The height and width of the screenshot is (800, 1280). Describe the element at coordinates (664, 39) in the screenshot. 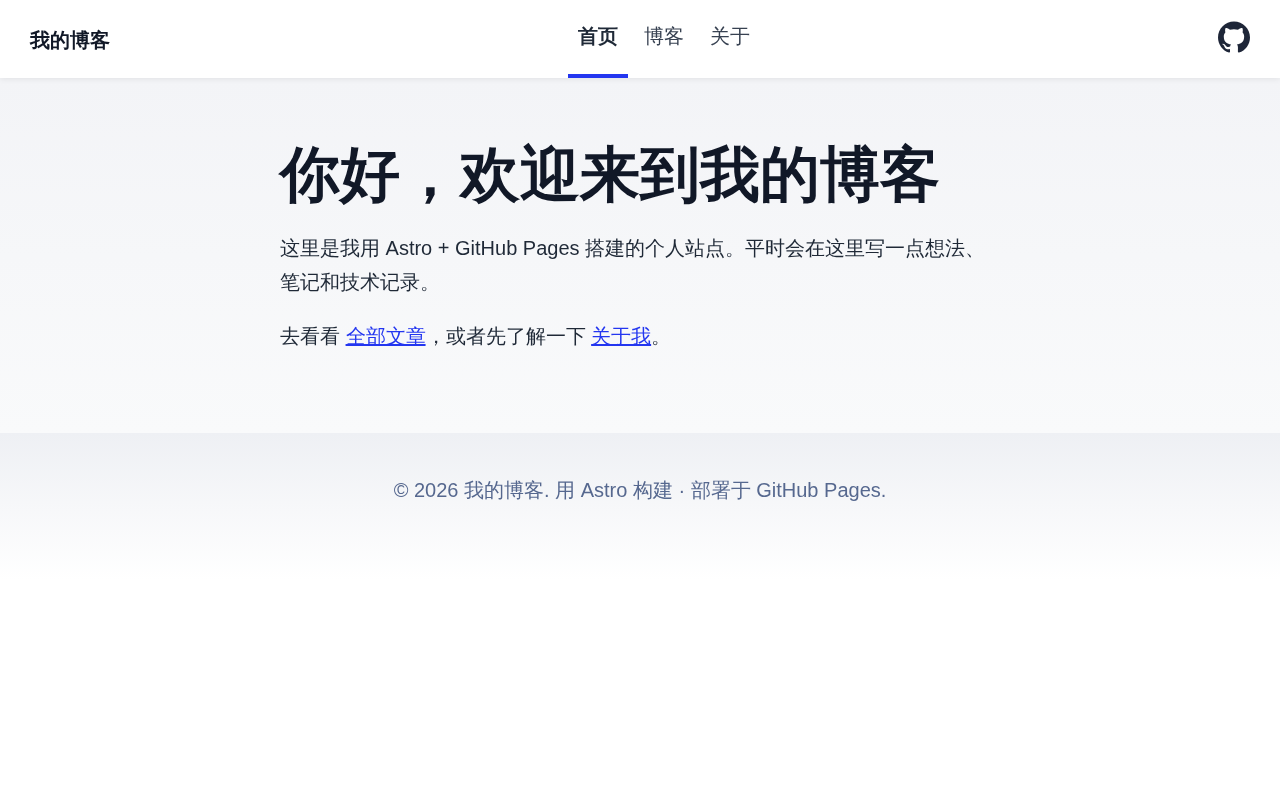

I see `nav-tab: 博客` at that location.